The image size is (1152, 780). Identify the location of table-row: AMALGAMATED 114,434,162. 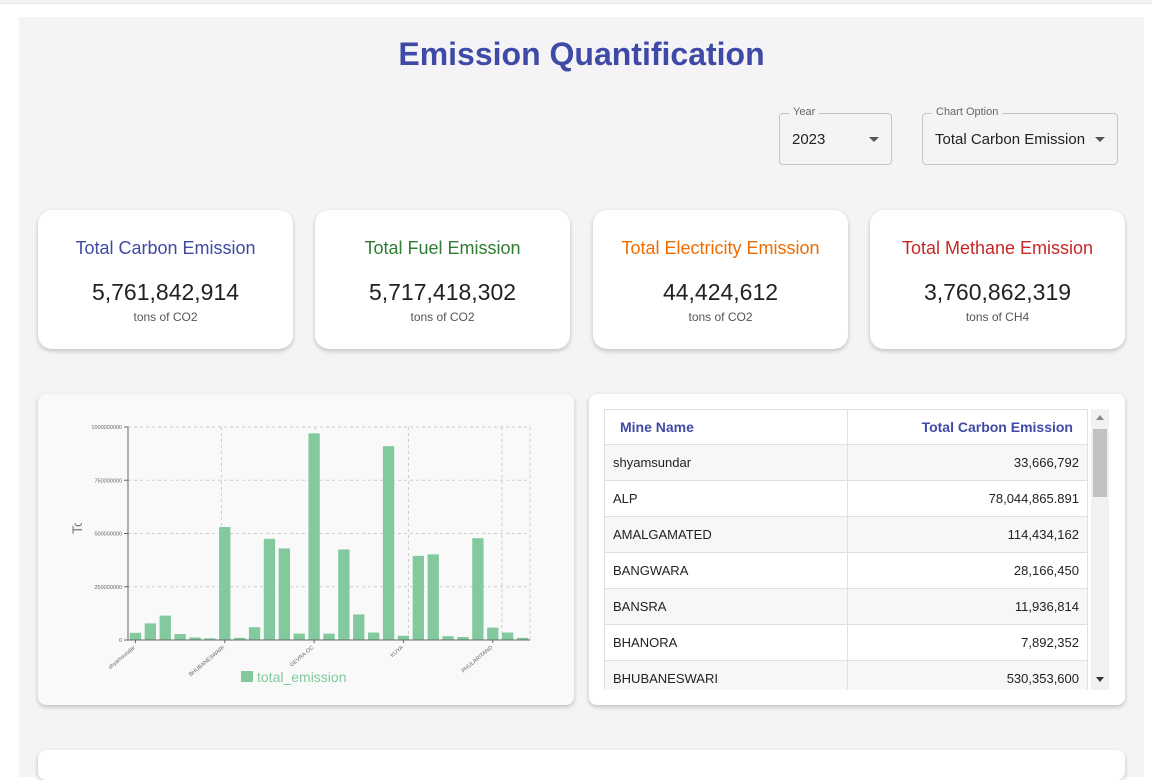
(846, 534).